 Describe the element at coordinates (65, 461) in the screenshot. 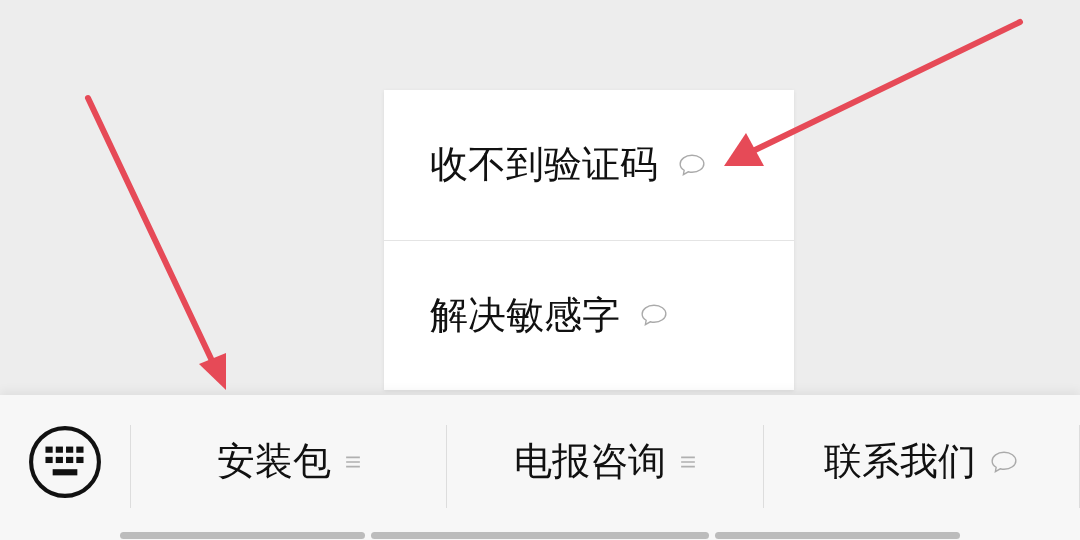

I see `keyboard-icon` at that location.